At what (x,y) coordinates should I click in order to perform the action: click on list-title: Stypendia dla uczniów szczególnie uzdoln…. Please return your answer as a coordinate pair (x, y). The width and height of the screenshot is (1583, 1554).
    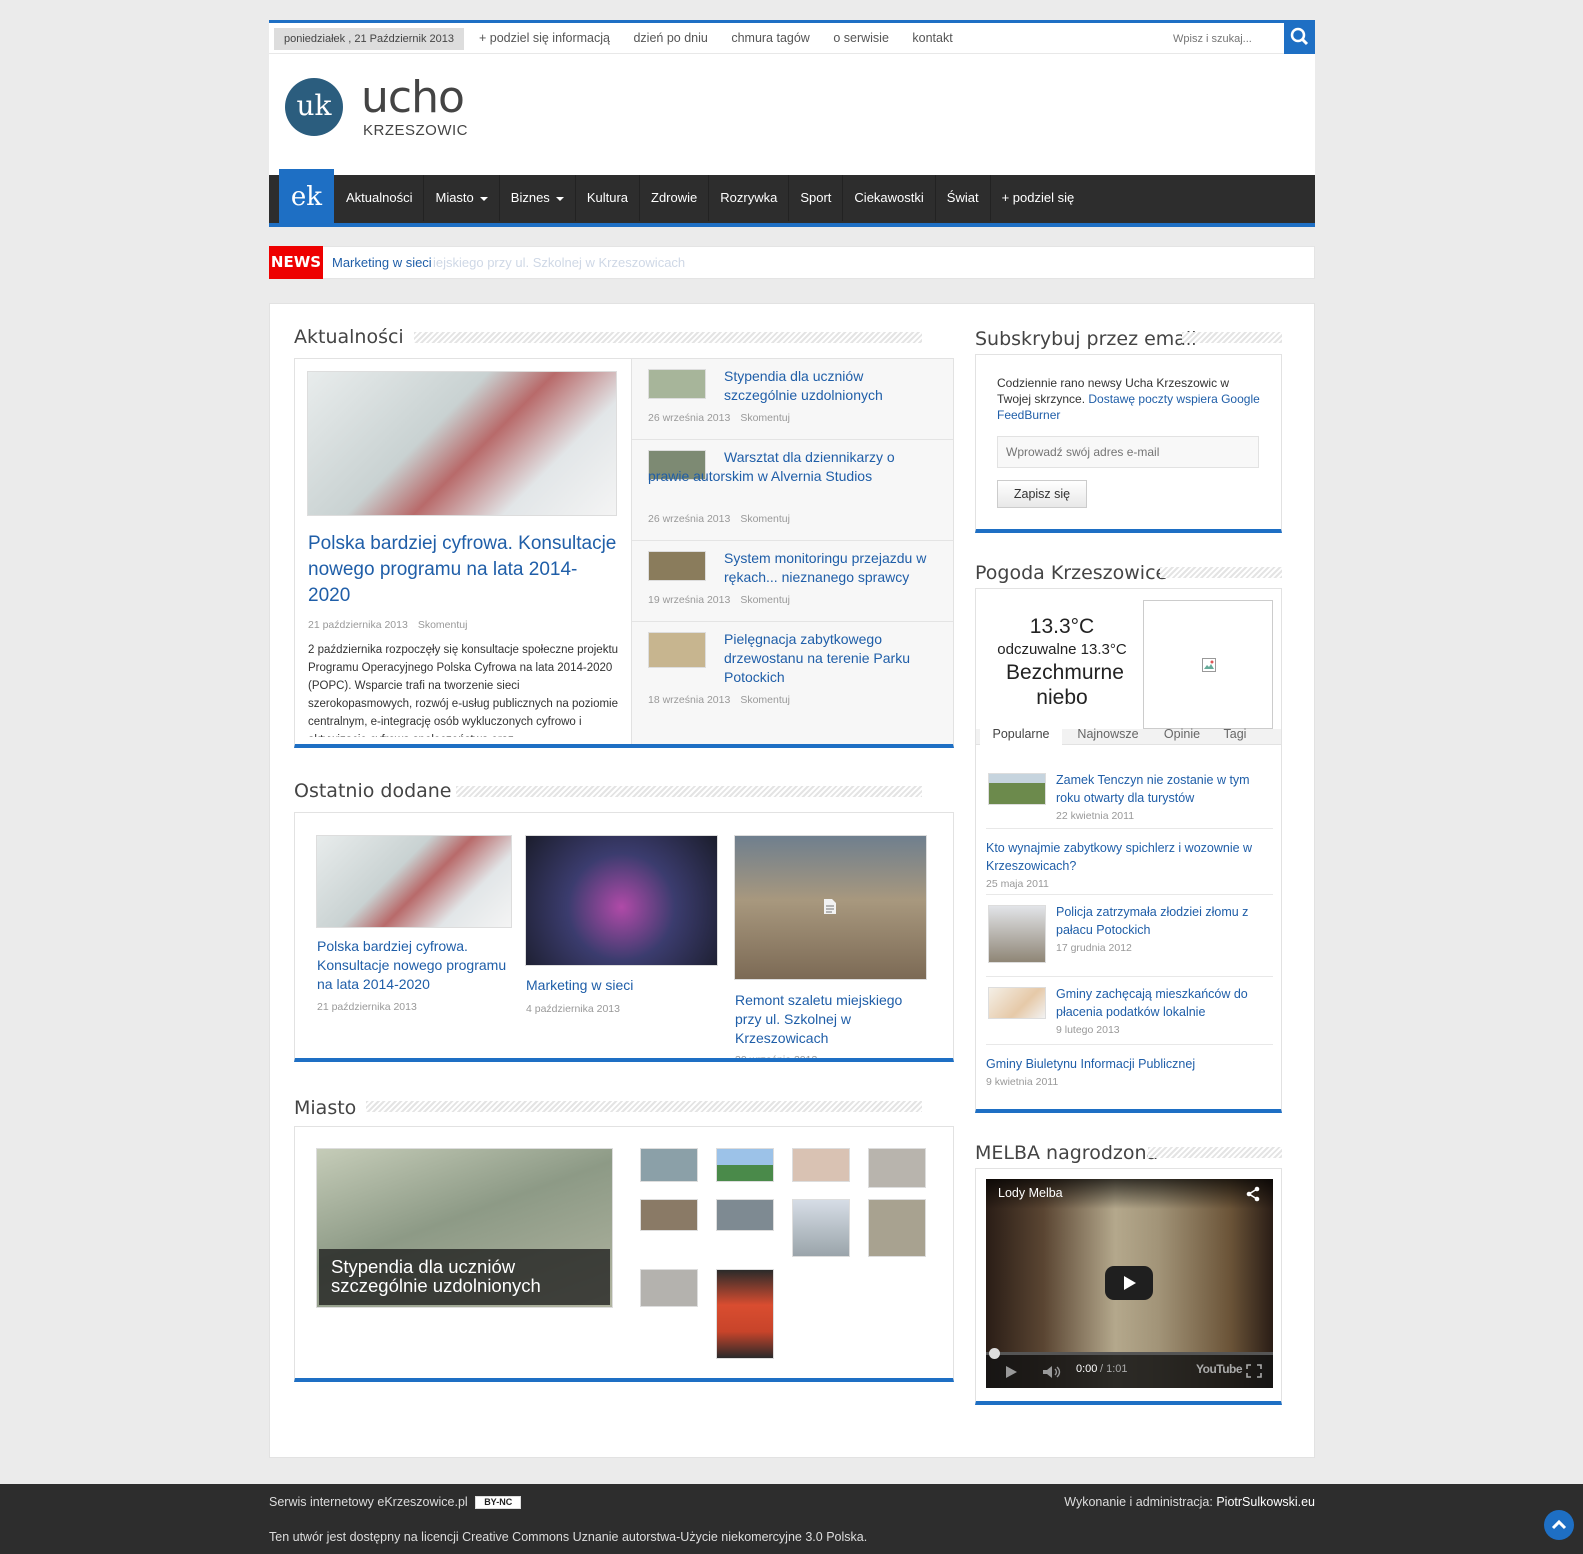
    Looking at the image, I should click on (831, 386).